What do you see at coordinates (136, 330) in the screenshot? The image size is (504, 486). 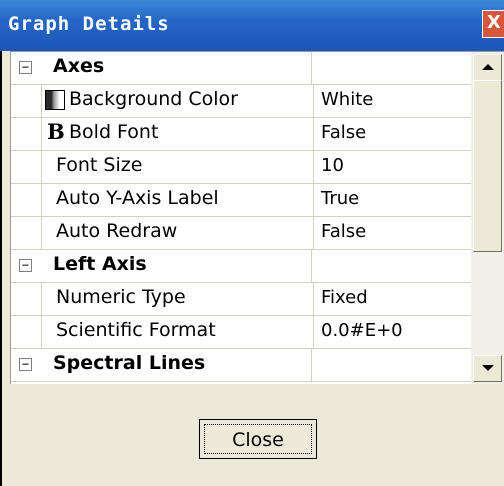 I see `property-label: Scientific Format` at bounding box center [136, 330].